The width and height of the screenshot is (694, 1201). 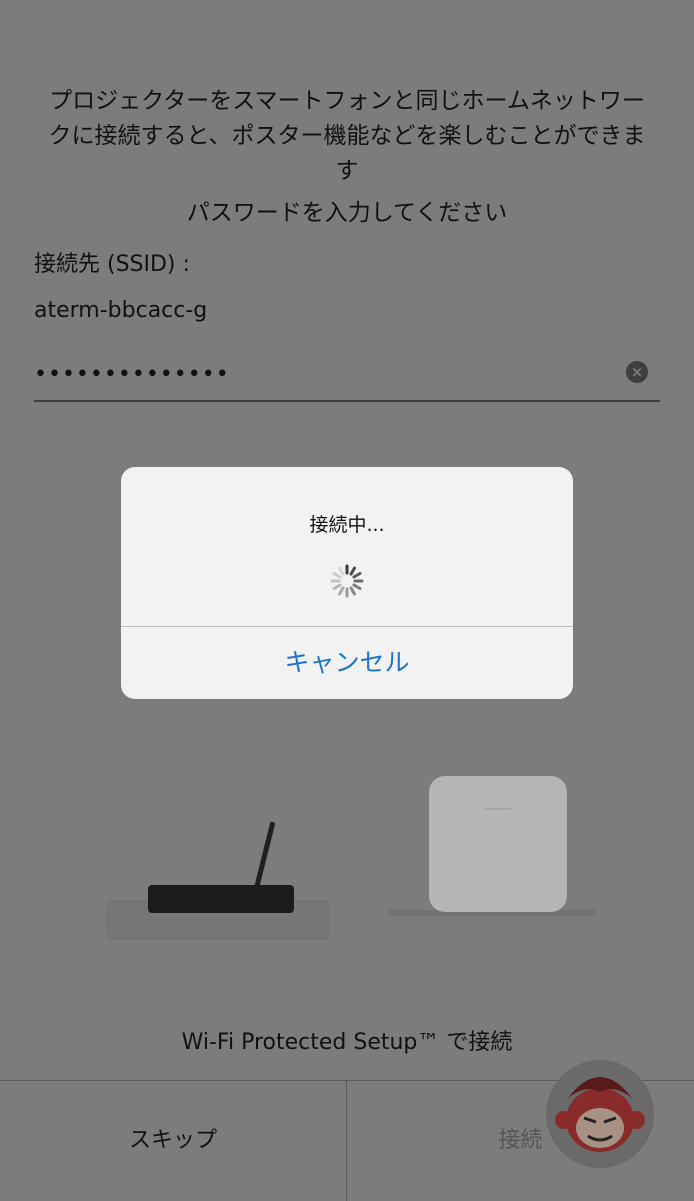 What do you see at coordinates (347, 1043) in the screenshot?
I see `wps-connect-text: Wi-Fi Protected Setup™ で接続` at bounding box center [347, 1043].